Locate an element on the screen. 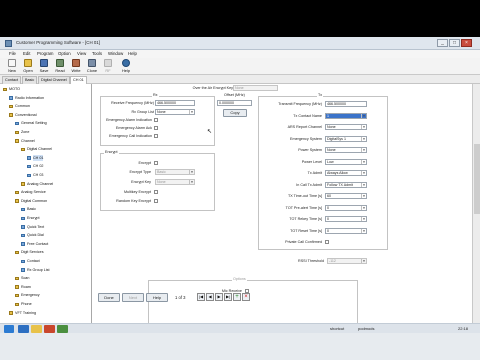 The width and height of the screenshot is (480, 360). prev-icon: ◀ is located at coordinates (210, 297).